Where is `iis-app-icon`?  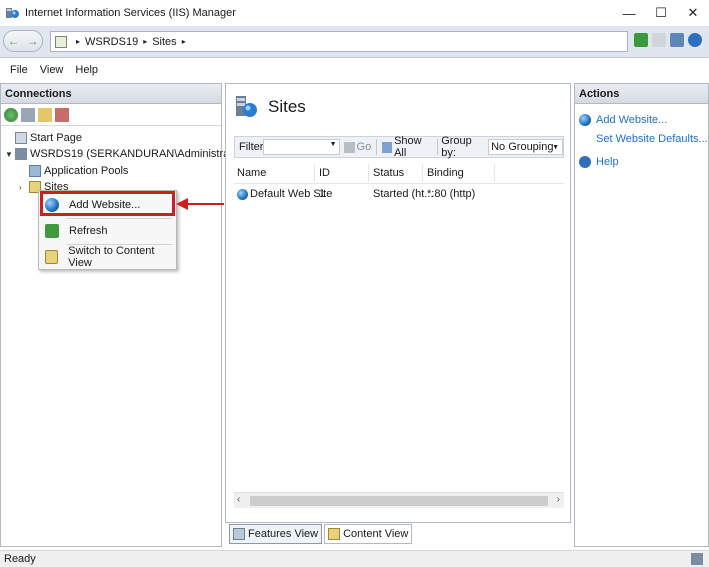 iis-app-icon is located at coordinates (12, 13).